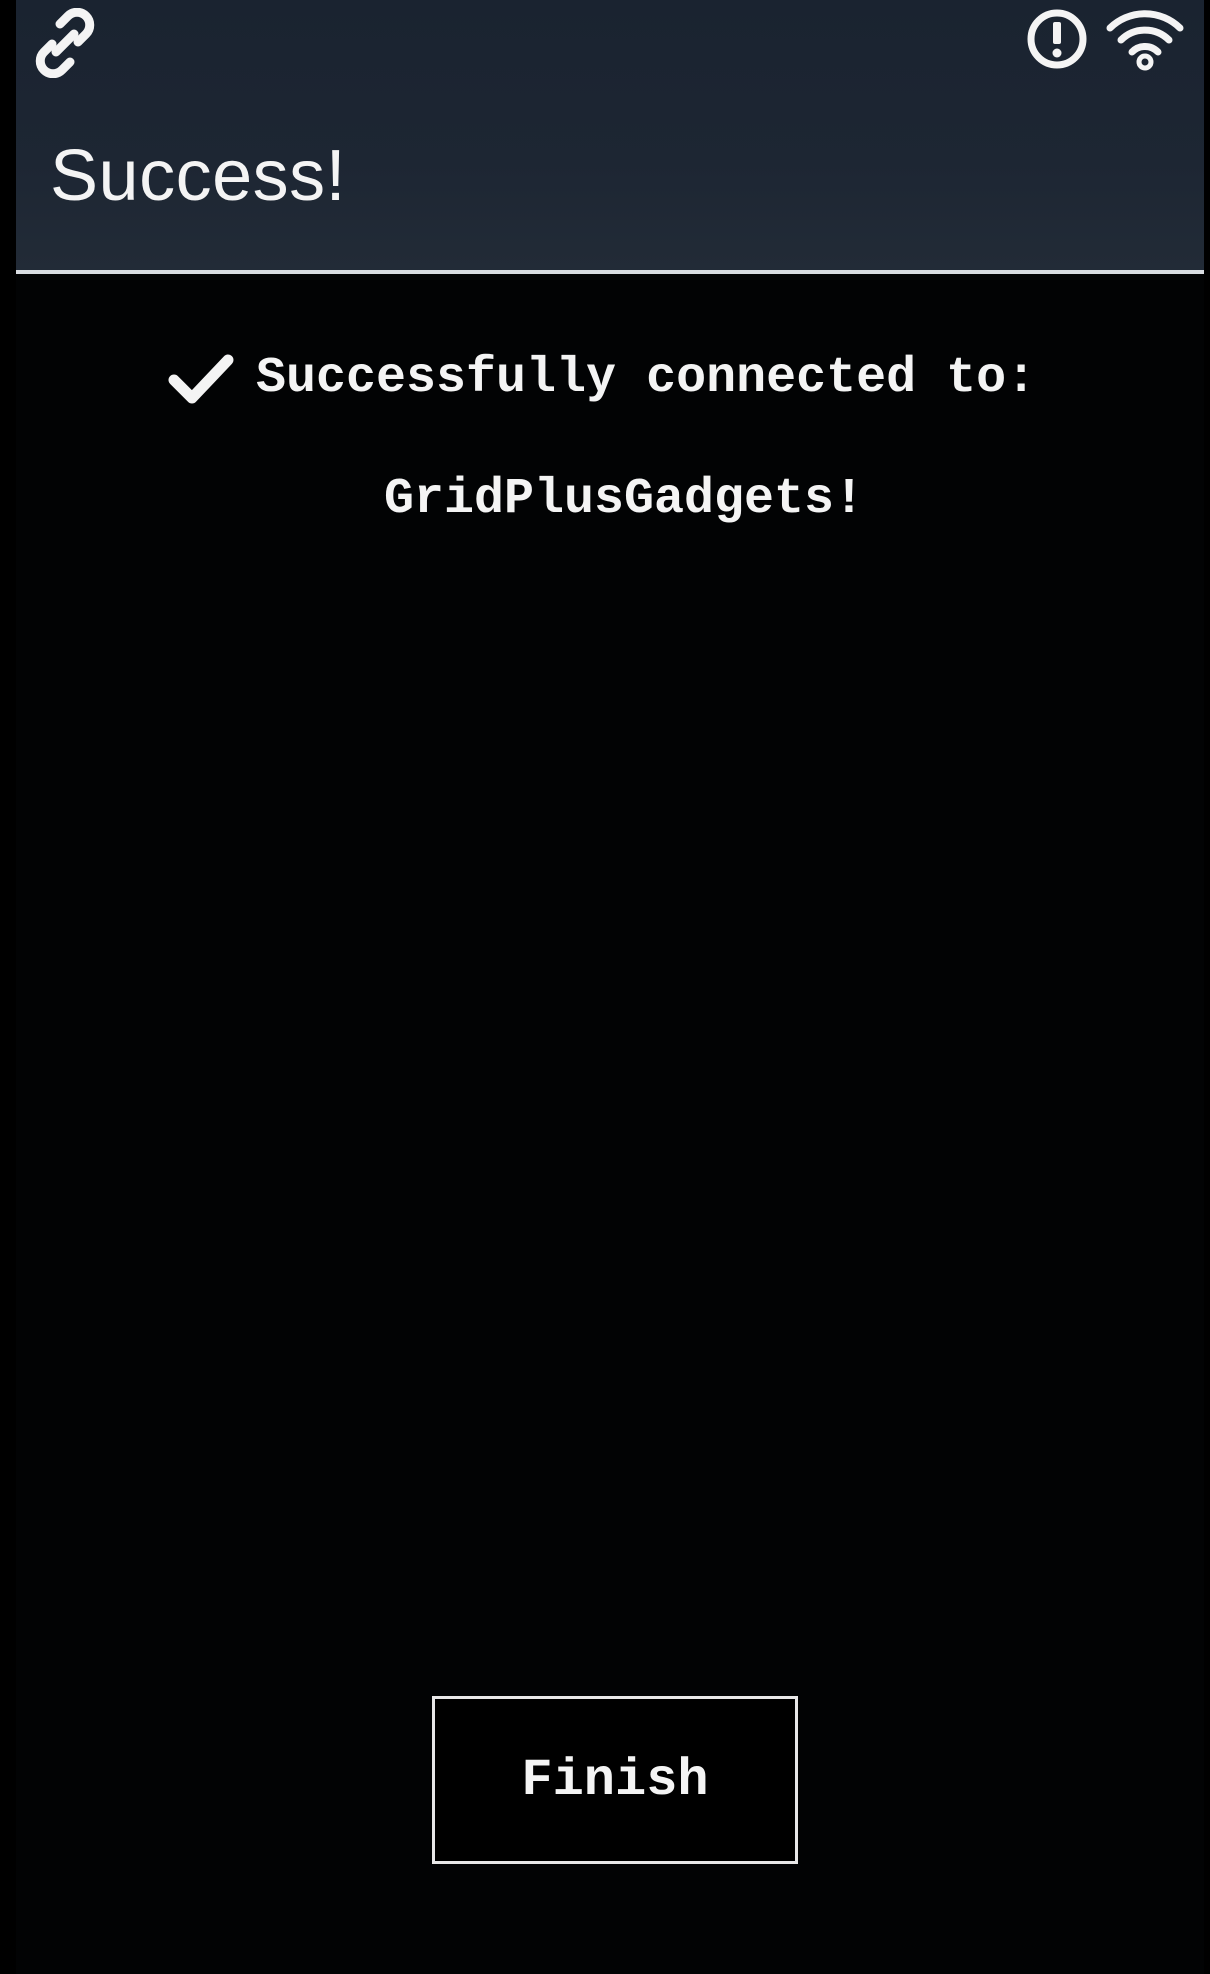  What do you see at coordinates (610, 137) in the screenshot?
I see `header: Success!` at bounding box center [610, 137].